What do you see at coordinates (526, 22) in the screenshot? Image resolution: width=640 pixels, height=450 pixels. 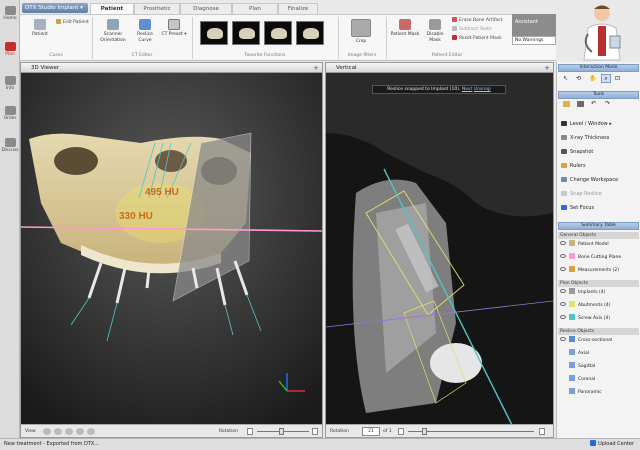 I see `assistant-label: Assistant` at bounding box center [526, 22].